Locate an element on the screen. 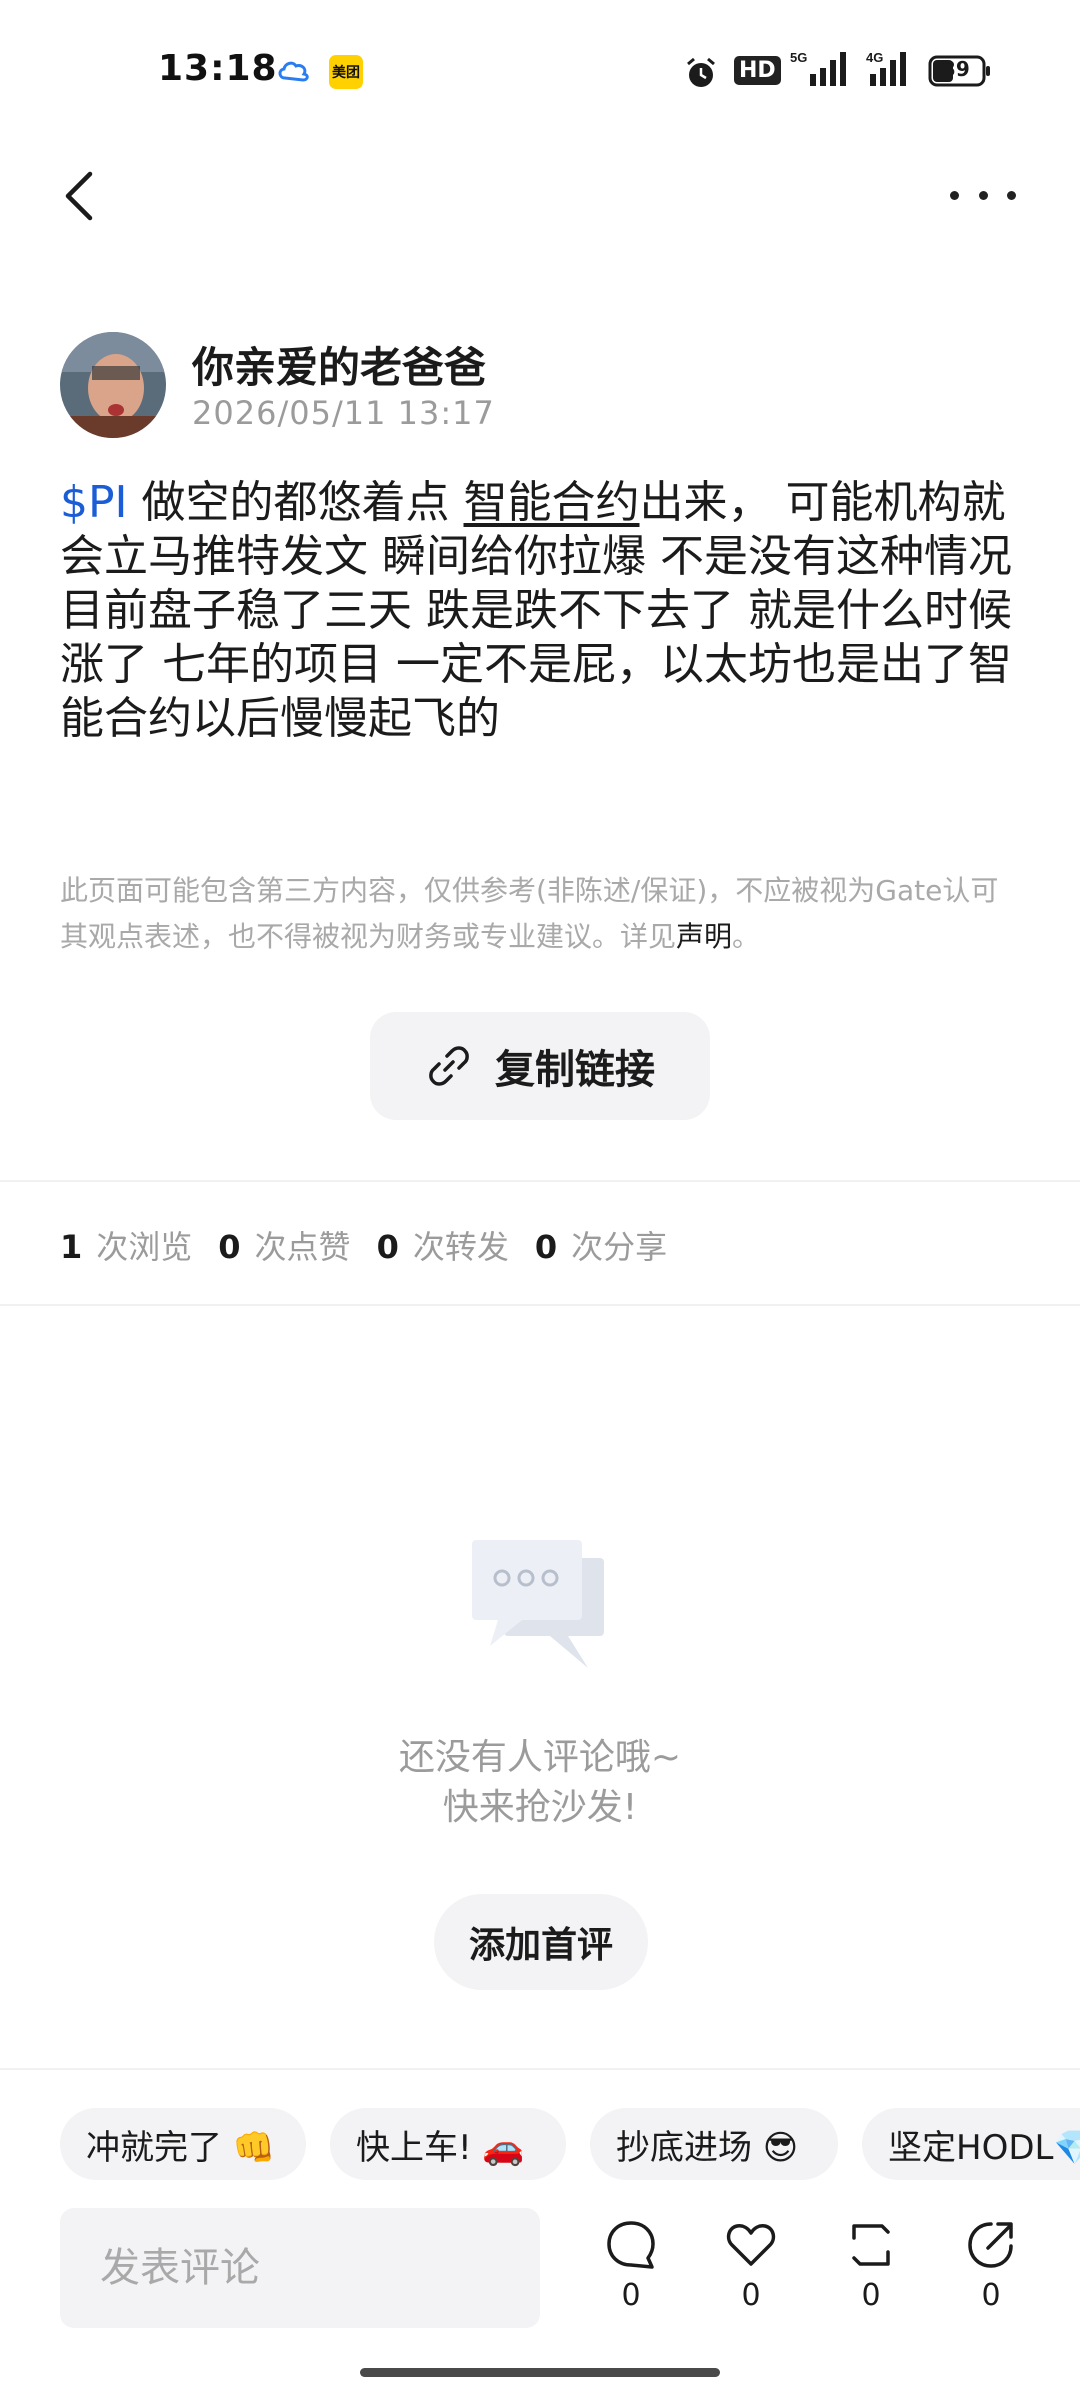 This screenshot has width=1080, height=2400. post-text: 做空的都悠着点 is located at coordinates (295, 502).